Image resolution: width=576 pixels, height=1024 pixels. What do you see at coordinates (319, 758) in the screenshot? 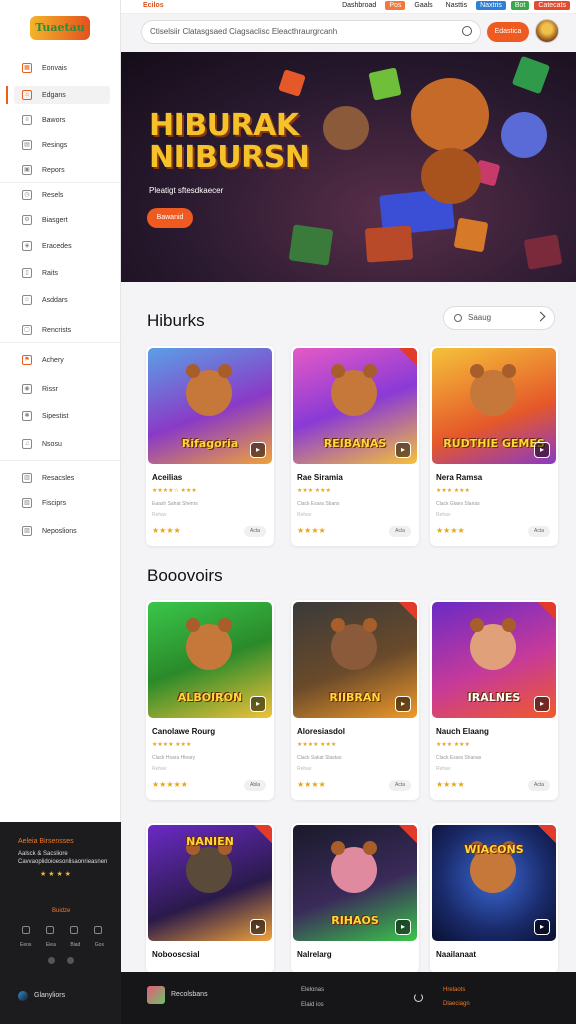
I see `game-meta: Clack Sakat Slastas` at bounding box center [319, 758].